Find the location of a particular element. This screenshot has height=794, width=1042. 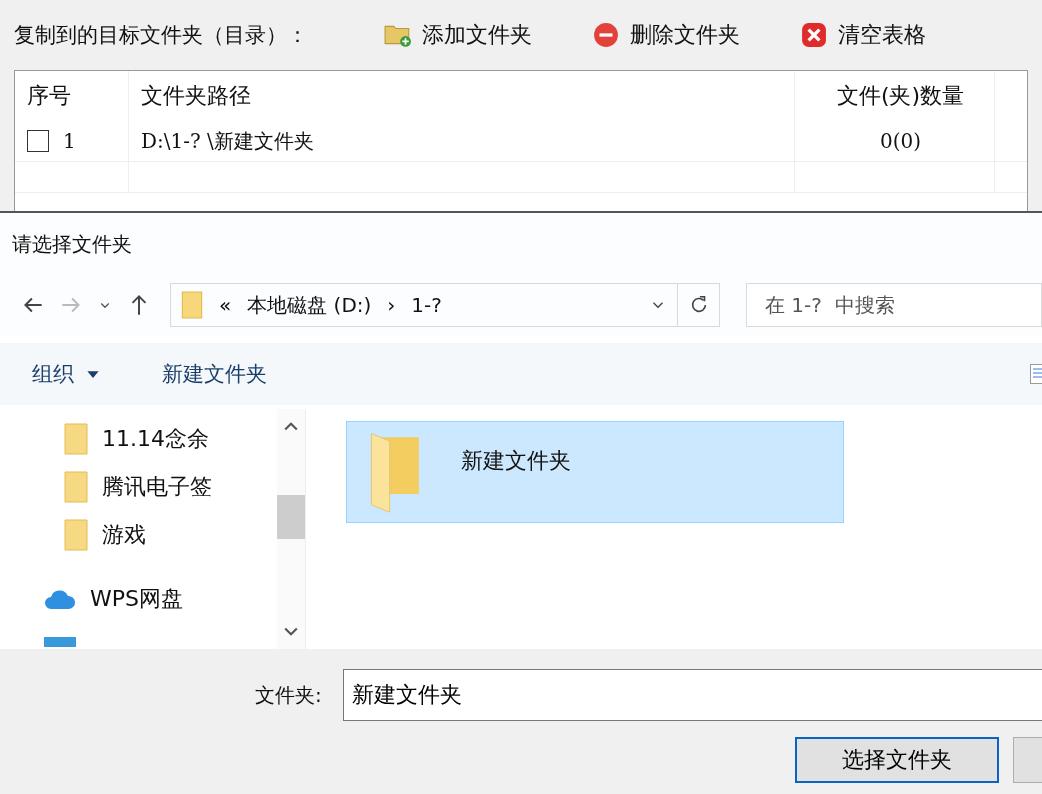

address-bar: « 本地磁盘 (D:) › 1-? is located at coordinates (424, 305).